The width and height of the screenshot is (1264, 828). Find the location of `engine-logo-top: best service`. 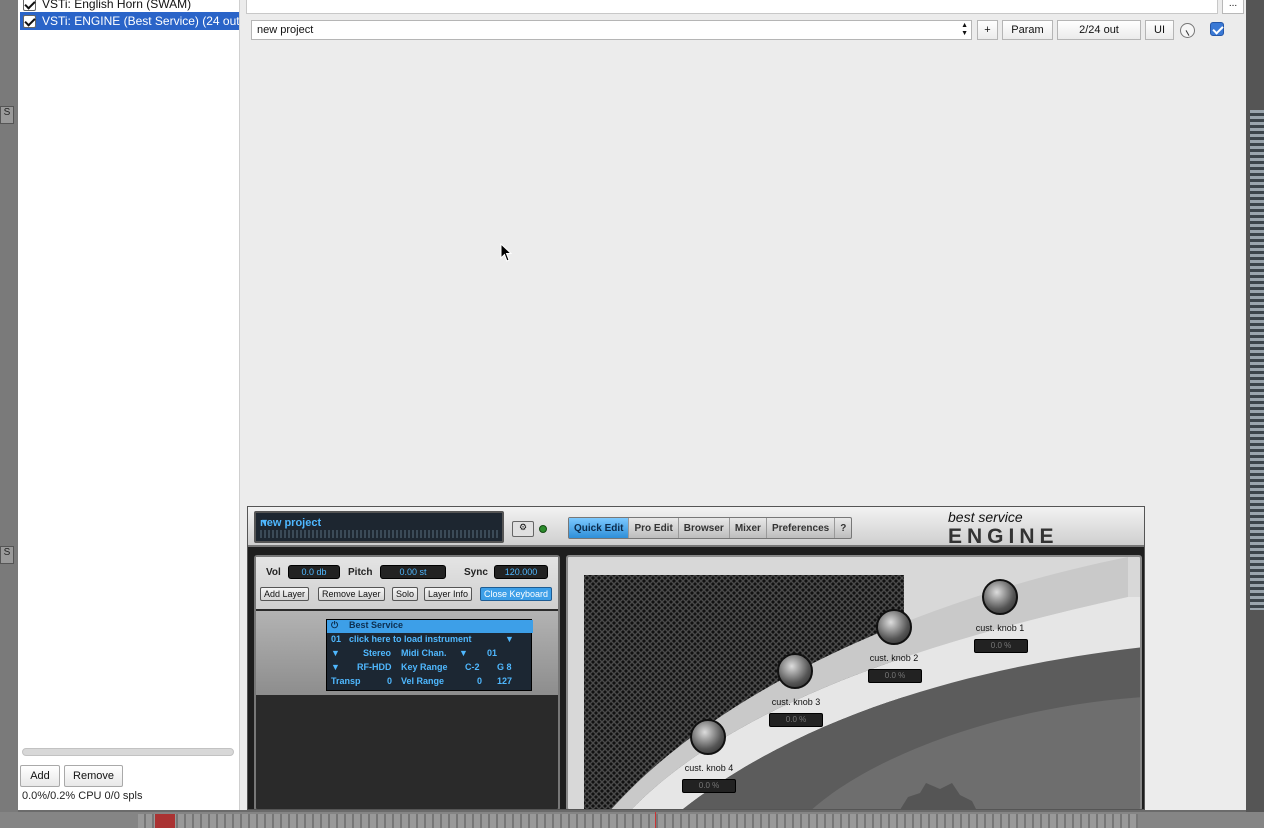

engine-logo-top: best service is located at coordinates (985, 517).